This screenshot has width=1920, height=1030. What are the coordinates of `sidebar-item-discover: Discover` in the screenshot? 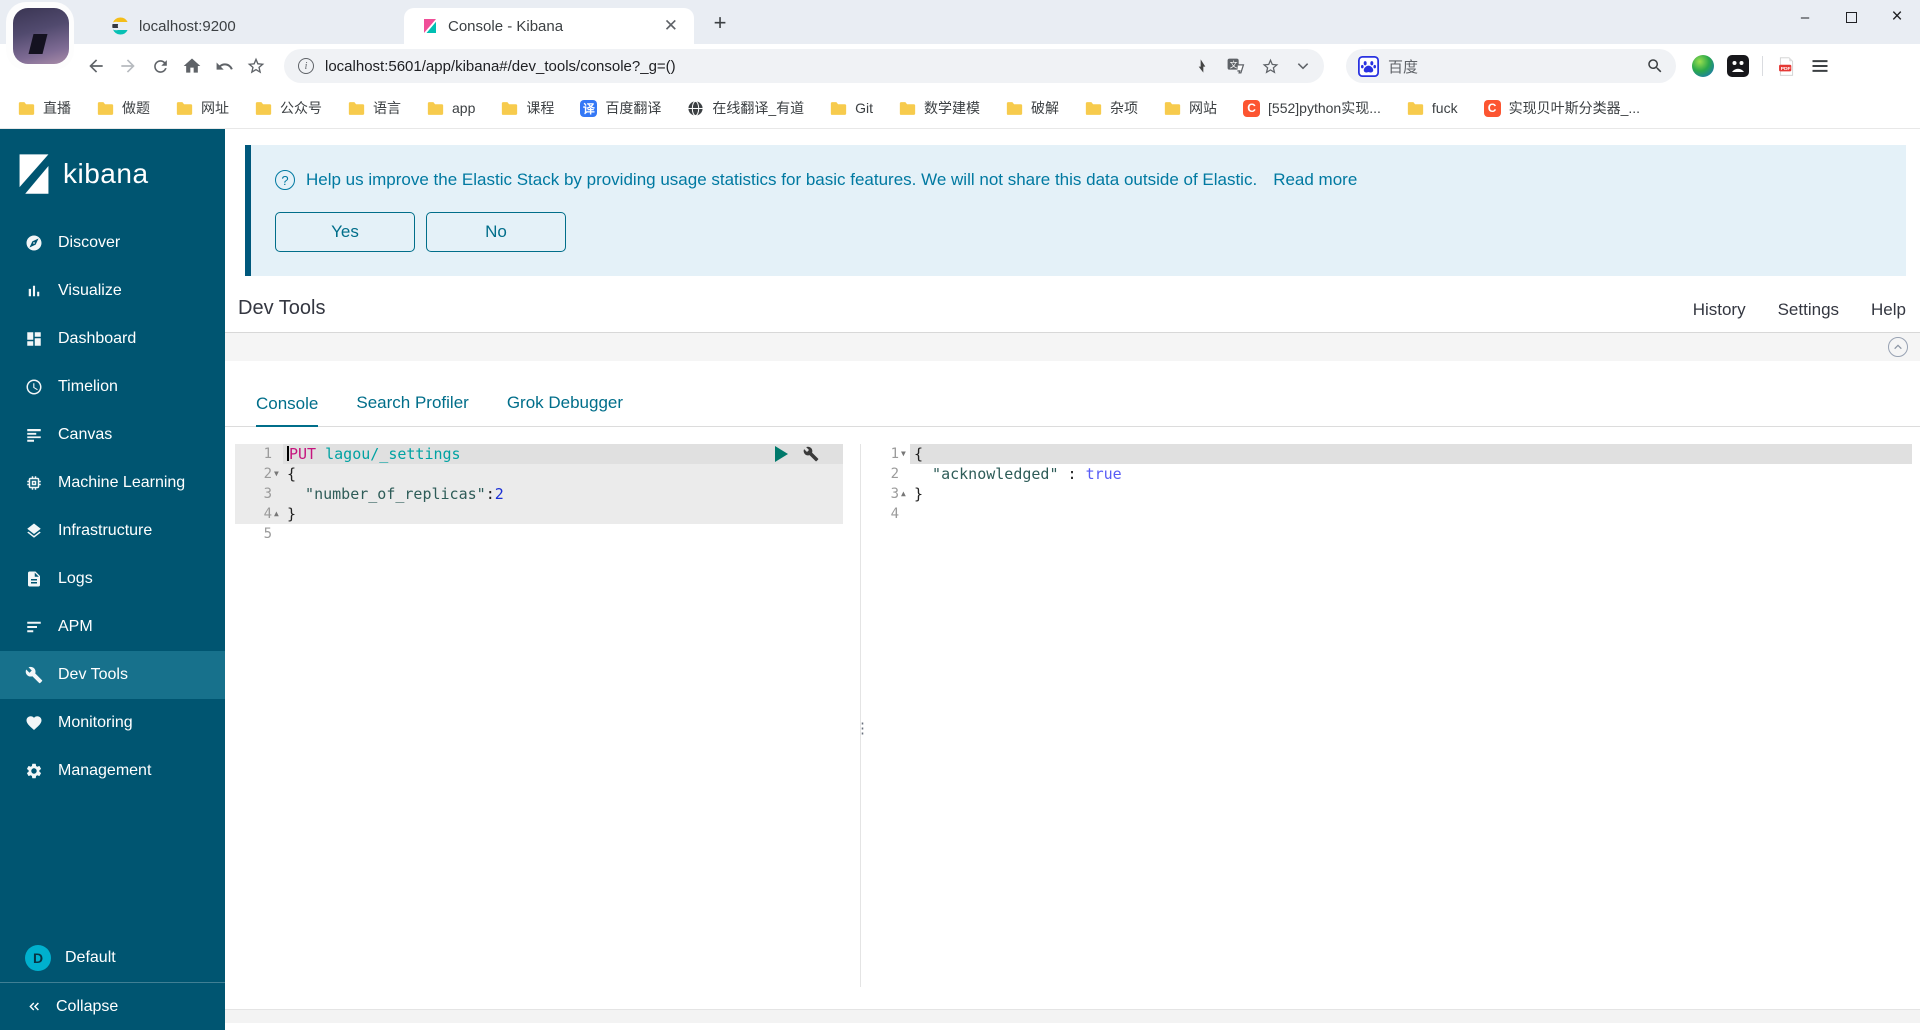 It's located at (112, 243).